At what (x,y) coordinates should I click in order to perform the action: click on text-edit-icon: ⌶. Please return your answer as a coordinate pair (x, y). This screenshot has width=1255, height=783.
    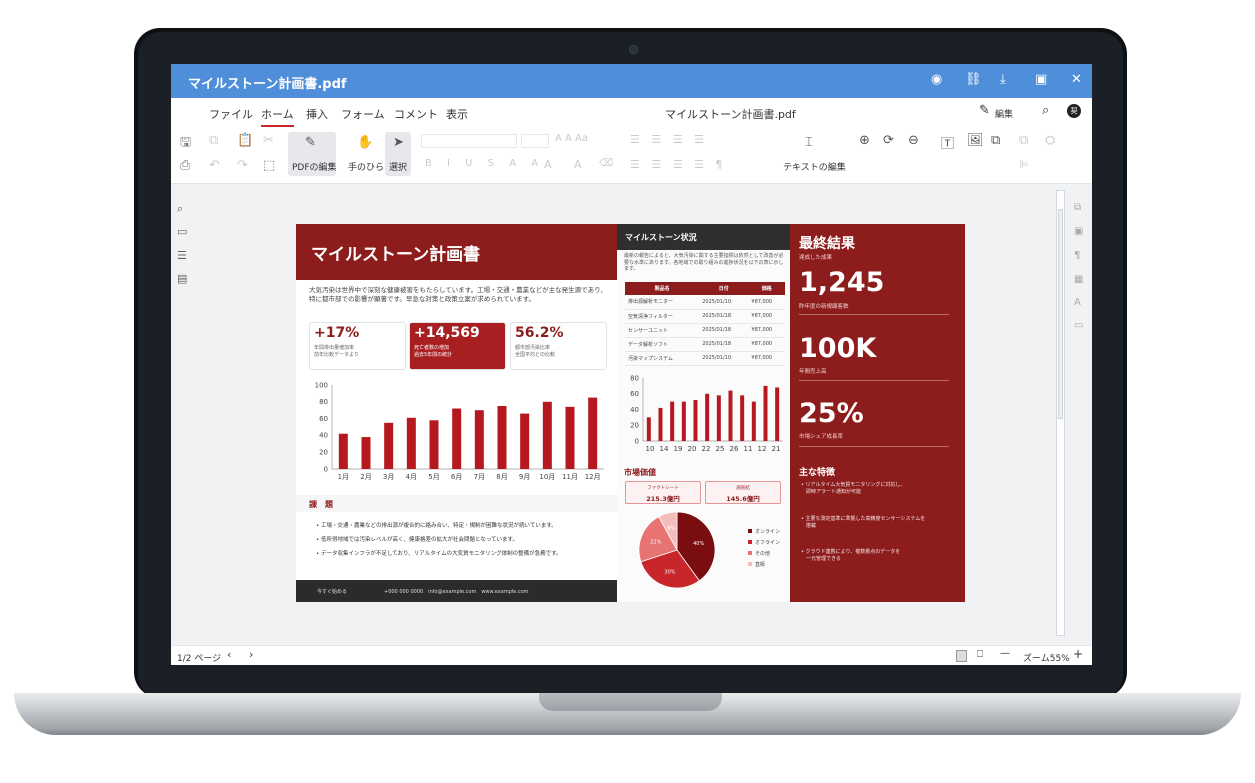
    Looking at the image, I should click on (809, 142).